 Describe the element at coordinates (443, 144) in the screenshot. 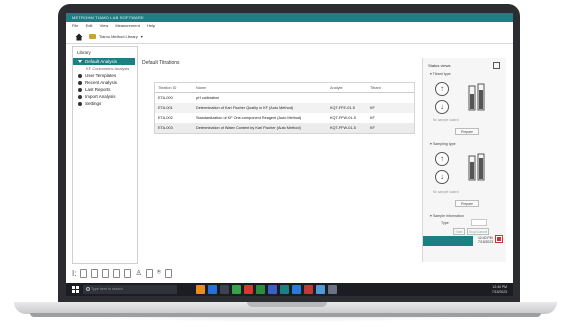

I see `section-sampling-type: Sampling type` at that location.